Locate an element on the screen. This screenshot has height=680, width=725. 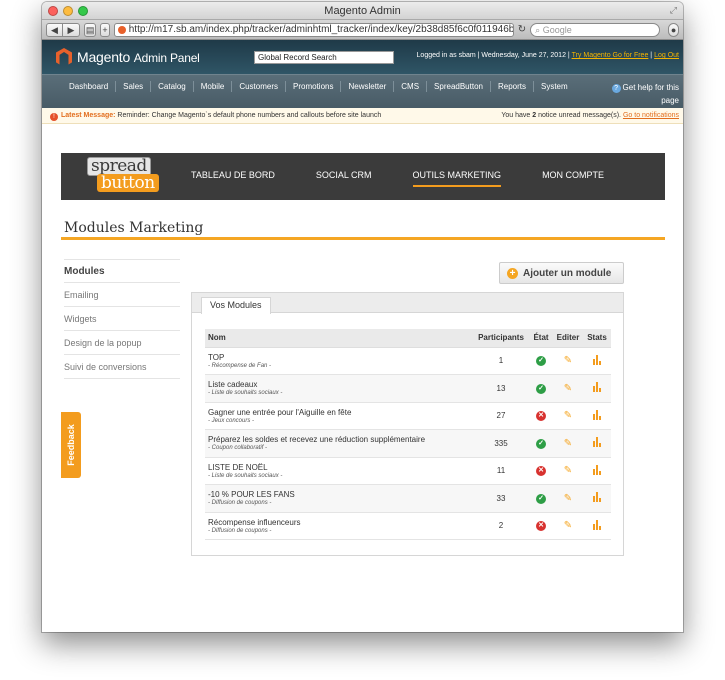
nav-customers: Customers is located at coordinates (259, 86).